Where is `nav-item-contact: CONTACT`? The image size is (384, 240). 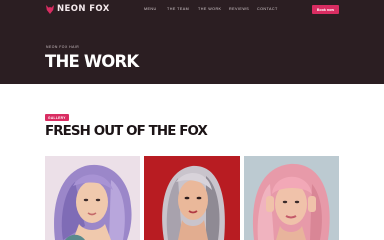
nav-item-contact: CONTACT is located at coordinates (272, 9).